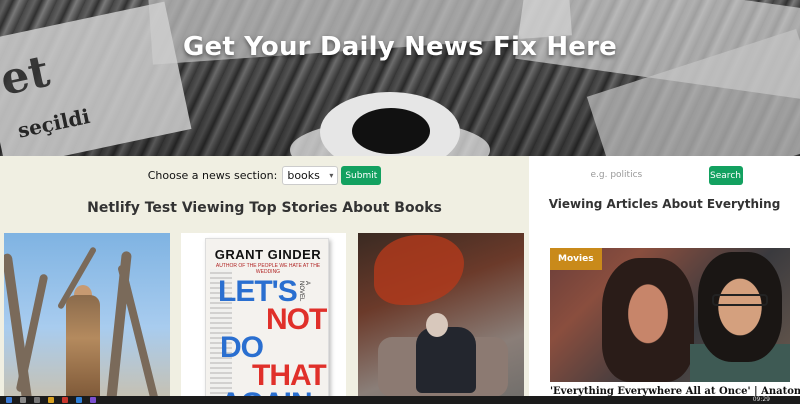 The width and height of the screenshot is (800, 404). I want to click on page-title: Get Your Daily News Fix Here, so click(400, 47).